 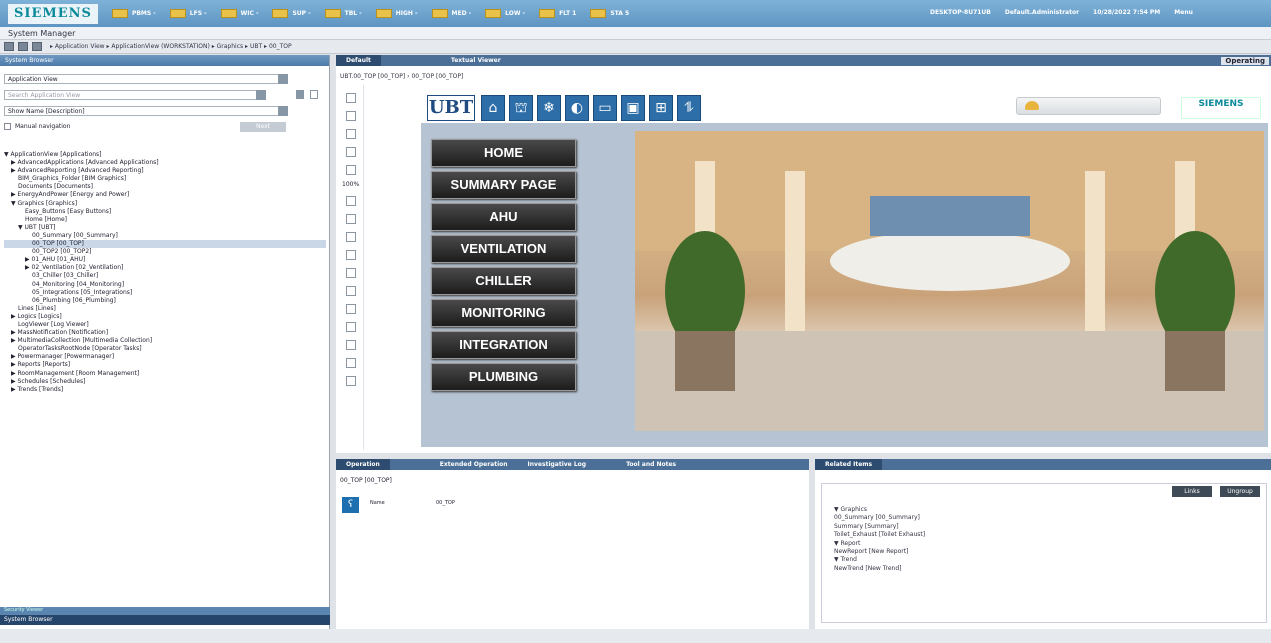 What do you see at coordinates (689, 108) in the screenshot?
I see `plumbing-icon: ⥮` at bounding box center [689, 108].